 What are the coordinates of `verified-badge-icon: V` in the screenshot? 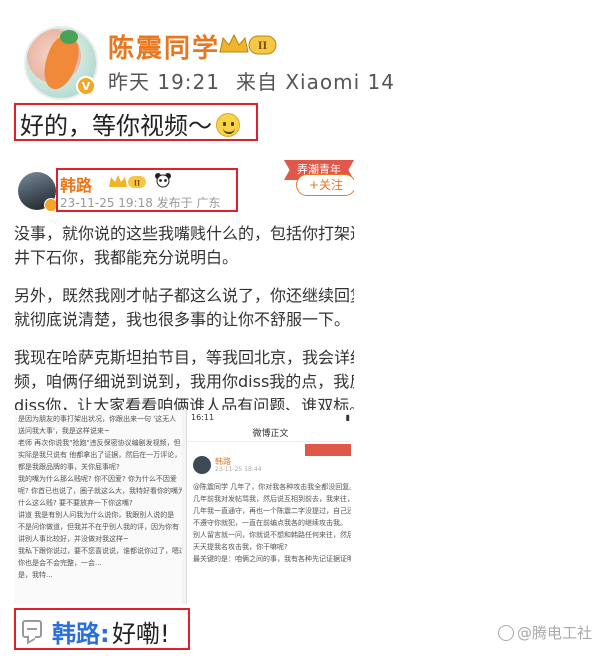 It's located at (86, 86).